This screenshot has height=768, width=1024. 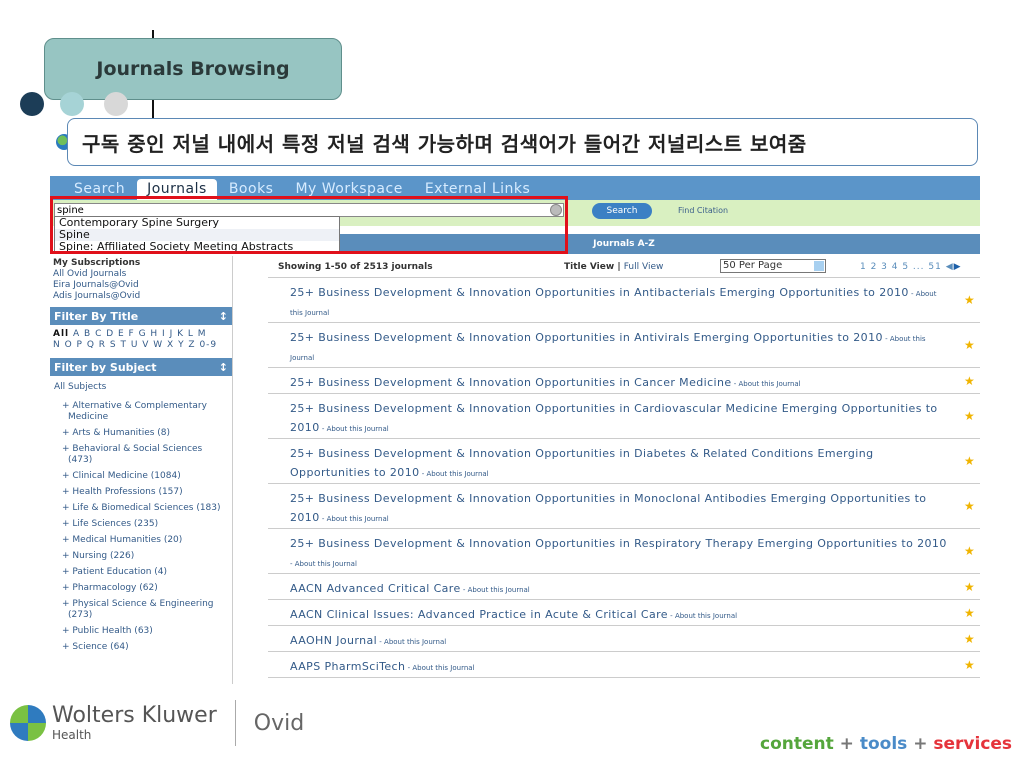 I want to click on filter-by-title-label: Filter By Title, so click(x=96, y=316).